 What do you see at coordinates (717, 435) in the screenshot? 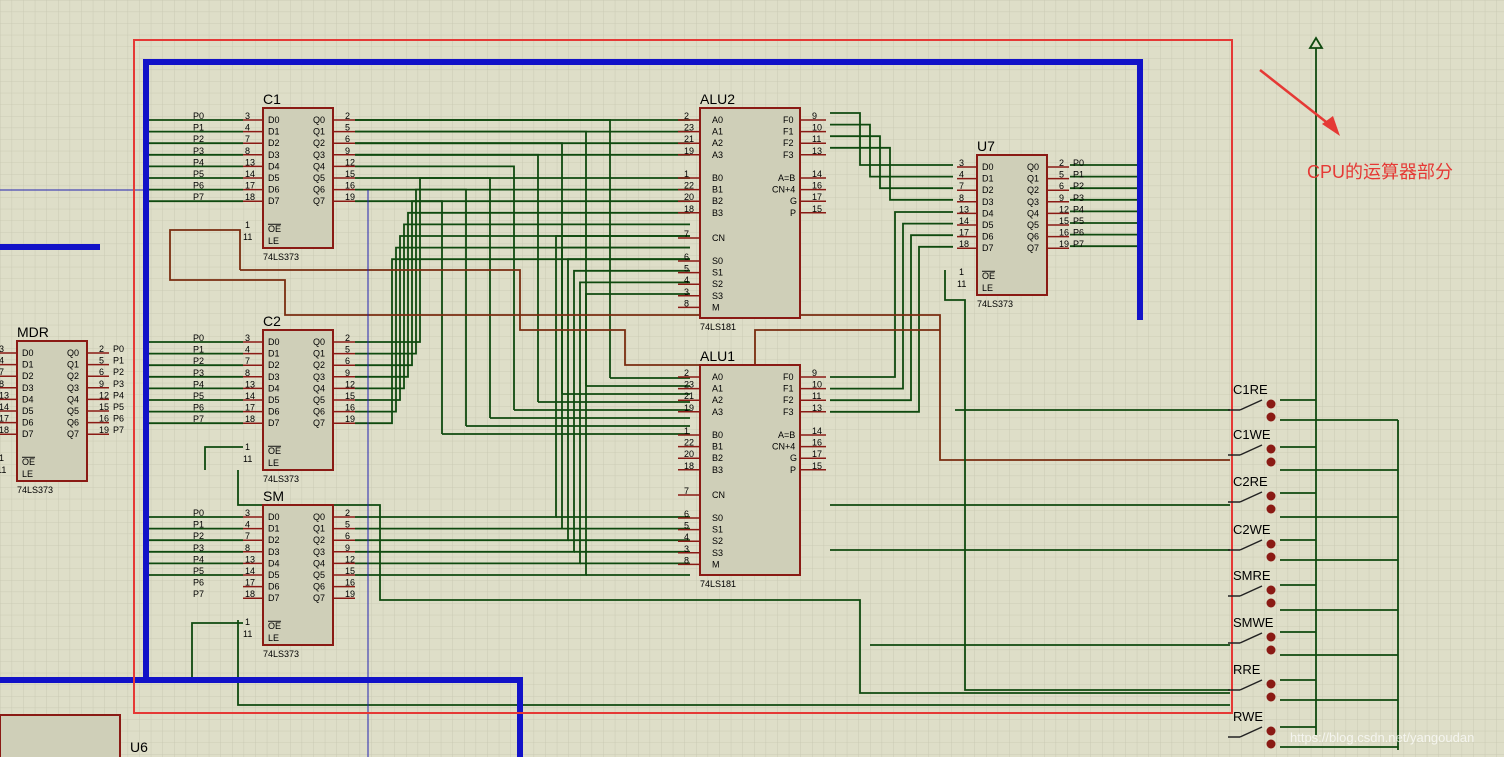
I see `pin-label: B0` at bounding box center [717, 435].